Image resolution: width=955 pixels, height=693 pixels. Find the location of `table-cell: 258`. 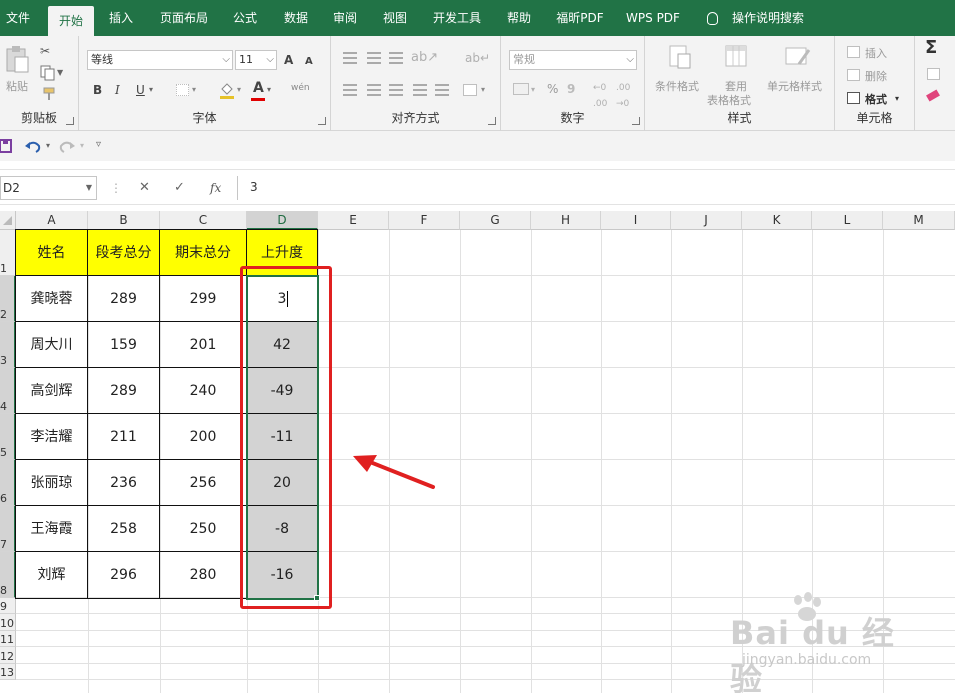

table-cell: 258 is located at coordinates (124, 529).